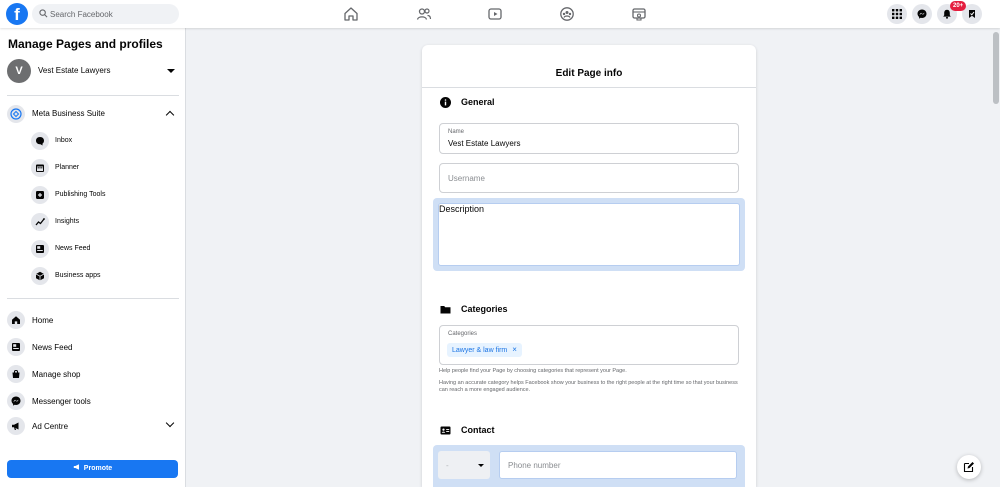 The image size is (1000, 487). What do you see at coordinates (40, 222) in the screenshot?
I see `insights-icon` at bounding box center [40, 222].